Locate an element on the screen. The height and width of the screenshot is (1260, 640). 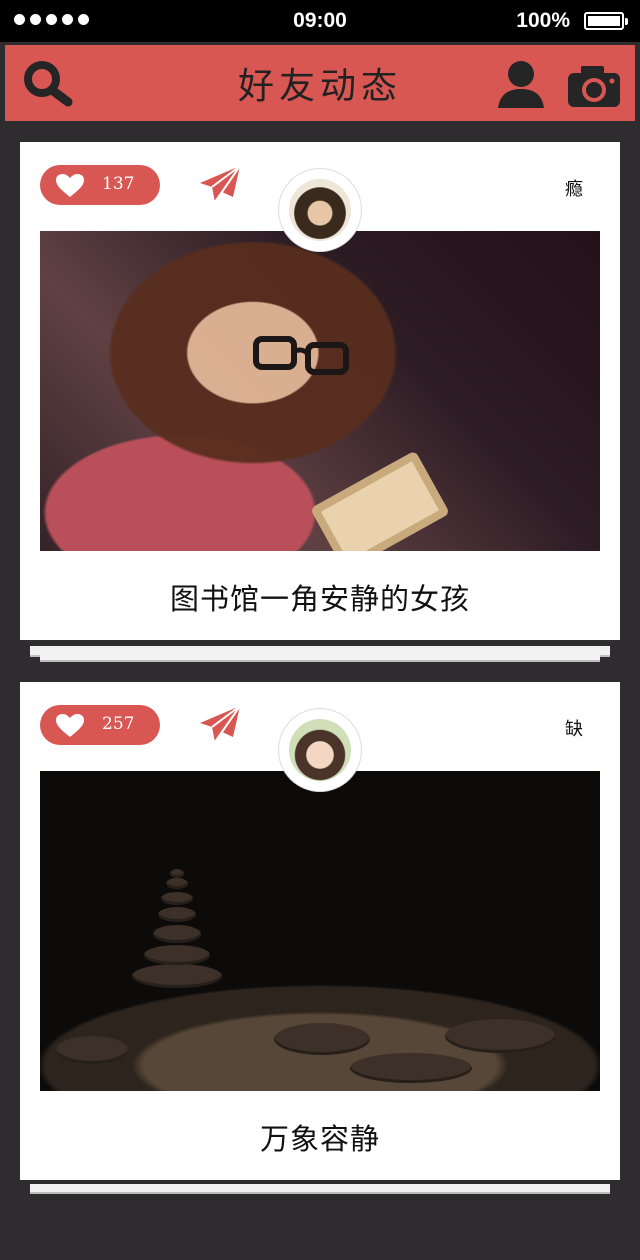
post-caption: 图书馆一角安静的女孩 is located at coordinates (319, 599).